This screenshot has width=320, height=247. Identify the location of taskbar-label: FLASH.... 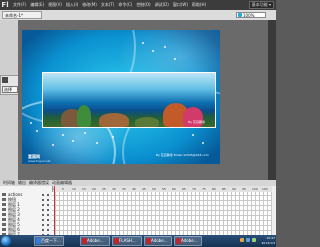
(127, 240).